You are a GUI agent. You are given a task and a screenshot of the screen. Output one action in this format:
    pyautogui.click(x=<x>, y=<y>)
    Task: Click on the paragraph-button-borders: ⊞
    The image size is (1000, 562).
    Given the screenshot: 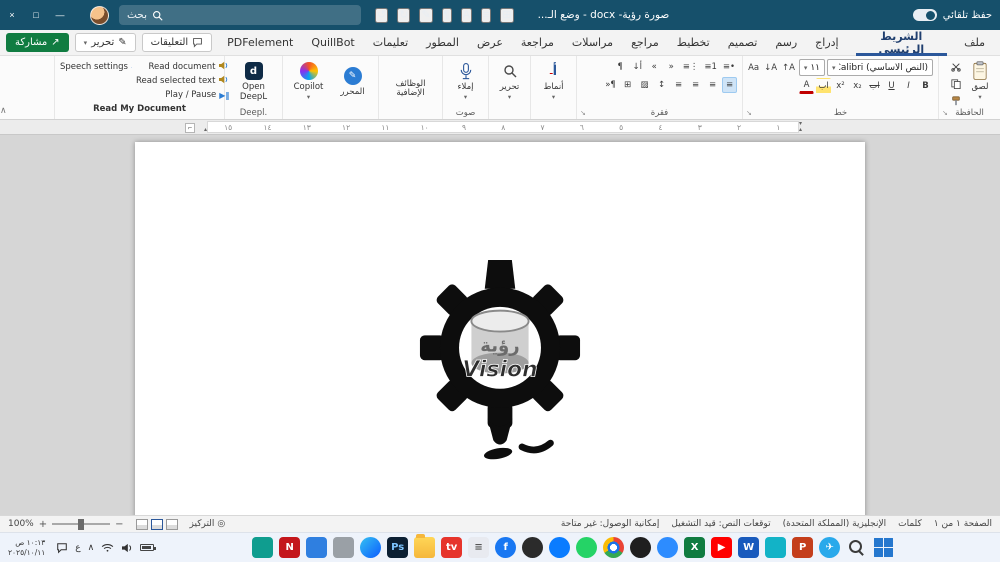 What is the action you would take?
    pyautogui.click(x=627, y=85)
    